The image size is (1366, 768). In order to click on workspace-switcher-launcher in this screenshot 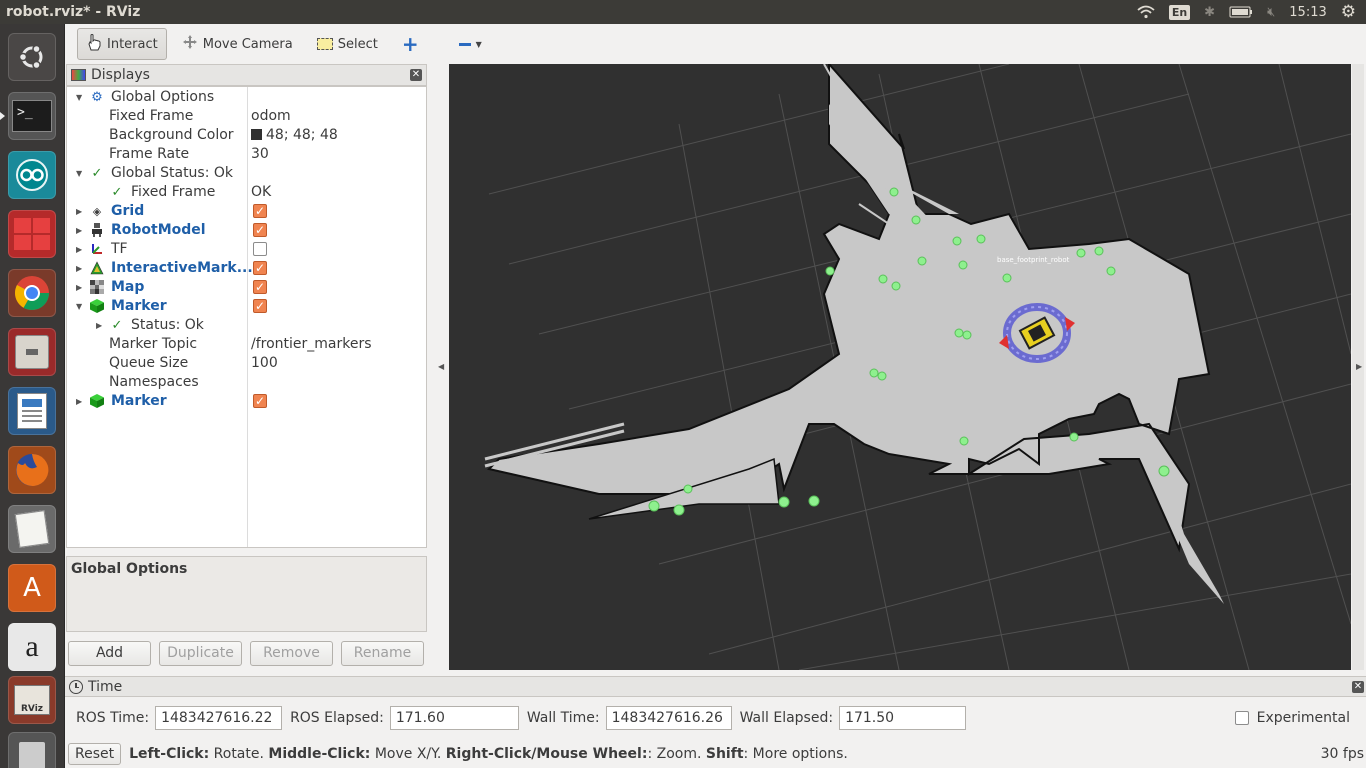, I will do `click(32, 234)`.